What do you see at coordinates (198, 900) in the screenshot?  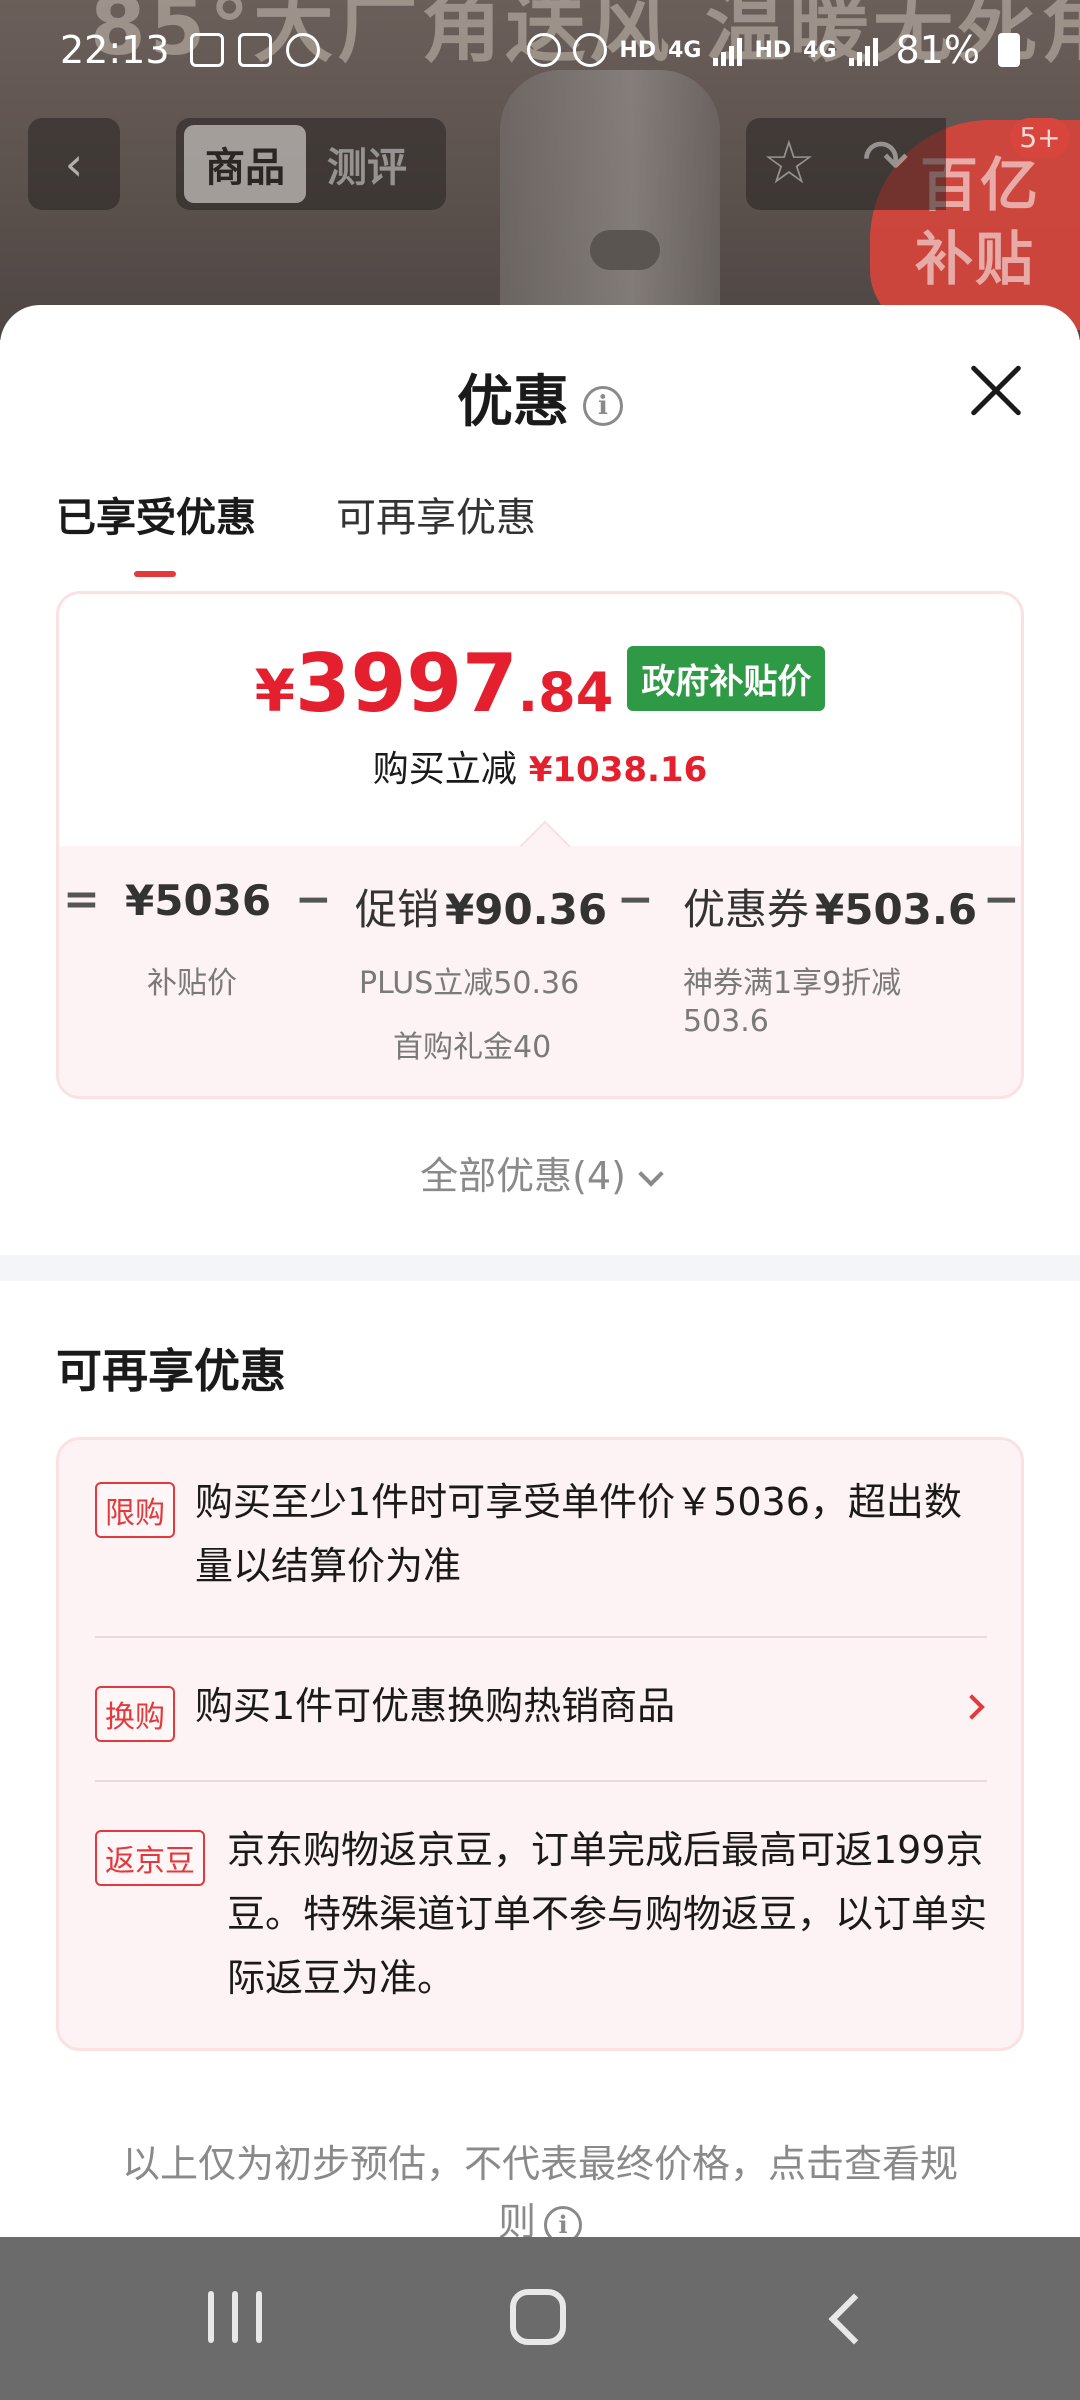 I see `base-price-value: ¥5036` at bounding box center [198, 900].